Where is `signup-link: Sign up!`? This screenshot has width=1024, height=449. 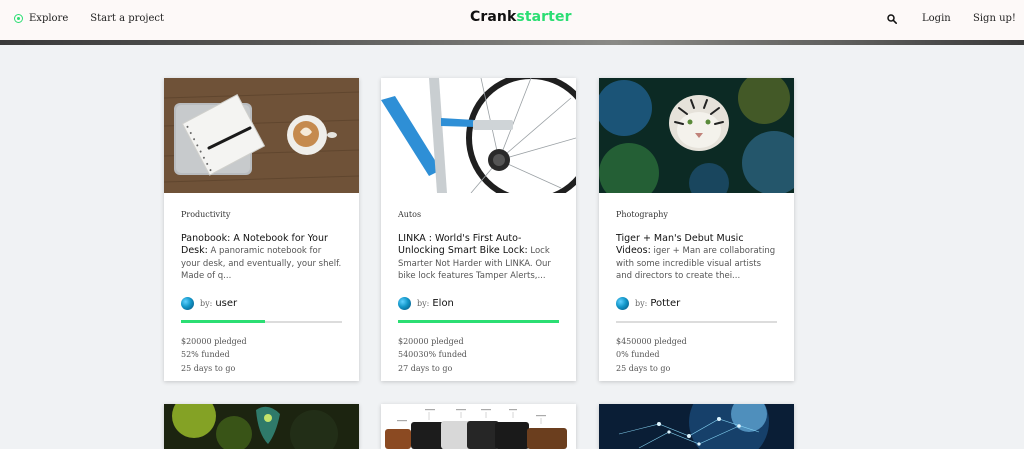 signup-link: Sign up! is located at coordinates (994, 18).